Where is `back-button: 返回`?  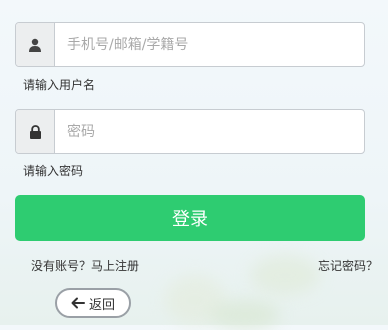
back-button: 返回 is located at coordinates (93, 303).